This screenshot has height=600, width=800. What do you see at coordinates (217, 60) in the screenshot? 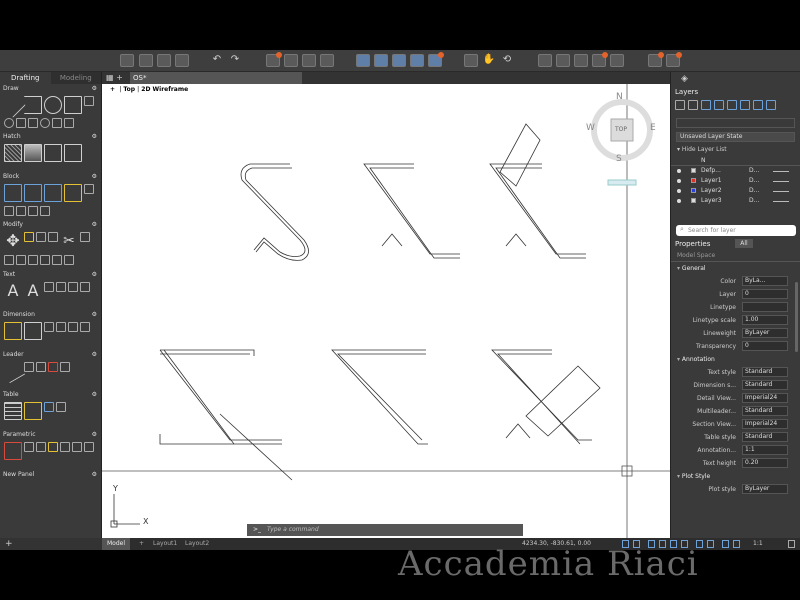
I see `undo-icon: ↶` at bounding box center [217, 60].